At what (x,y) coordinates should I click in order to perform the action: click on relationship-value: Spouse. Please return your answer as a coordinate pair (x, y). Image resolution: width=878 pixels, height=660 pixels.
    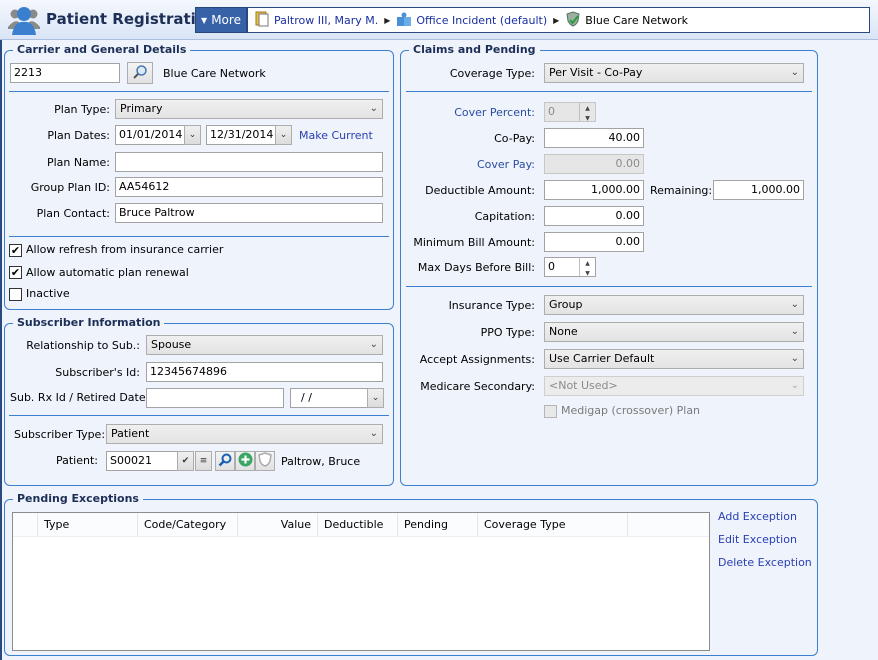
    Looking at the image, I should click on (171, 344).